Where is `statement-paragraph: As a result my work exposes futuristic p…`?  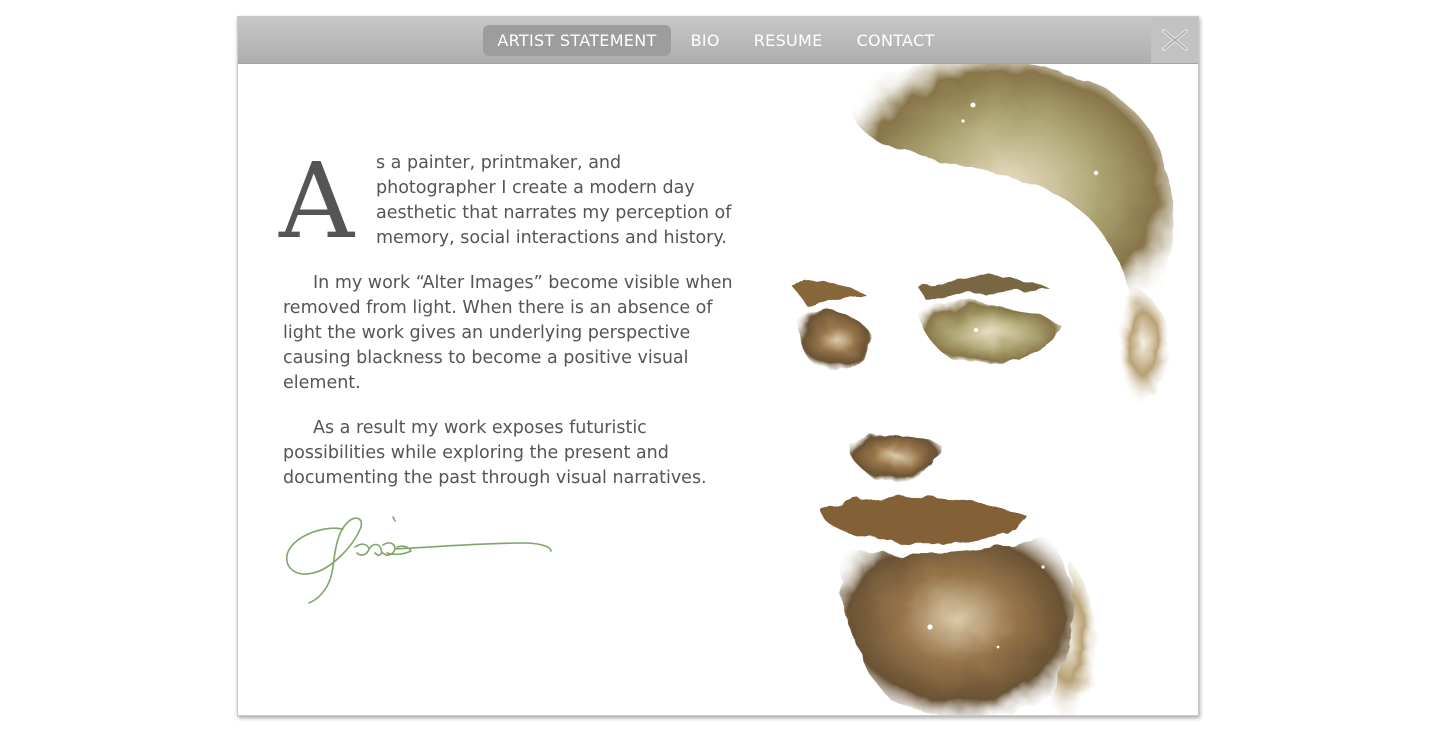 statement-paragraph: As a result my work exposes futuristic p… is located at coordinates (495, 453).